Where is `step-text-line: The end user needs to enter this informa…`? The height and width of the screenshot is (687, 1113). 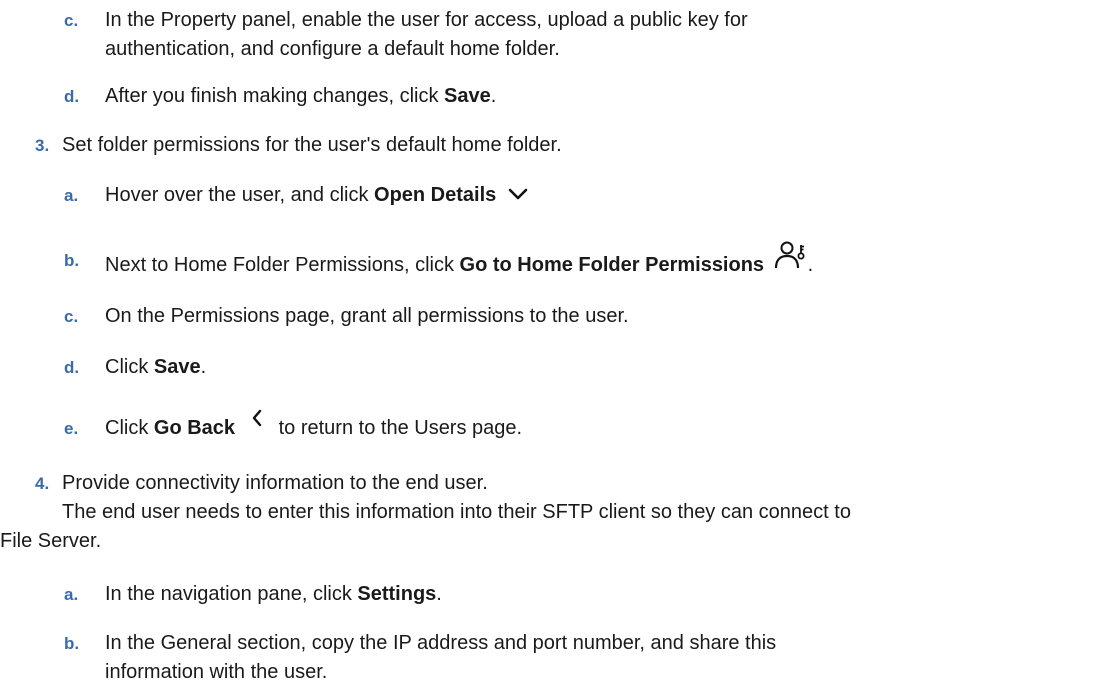 step-text-line: The end user needs to enter this informa… is located at coordinates (456, 512).